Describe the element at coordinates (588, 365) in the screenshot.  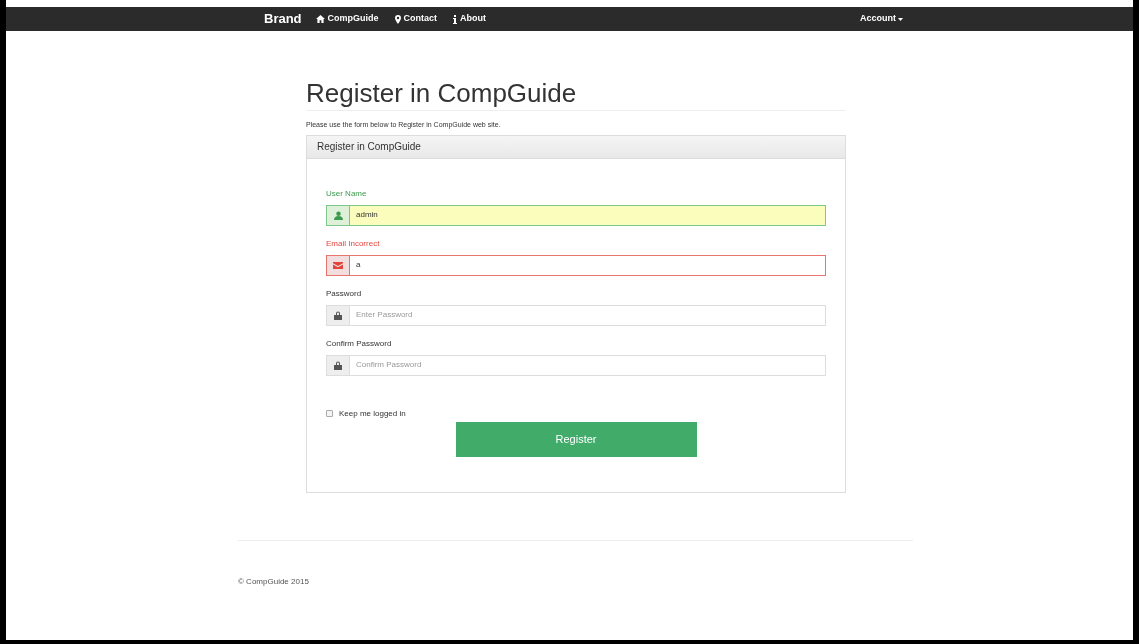
I see `input-field: Confirm Password` at that location.